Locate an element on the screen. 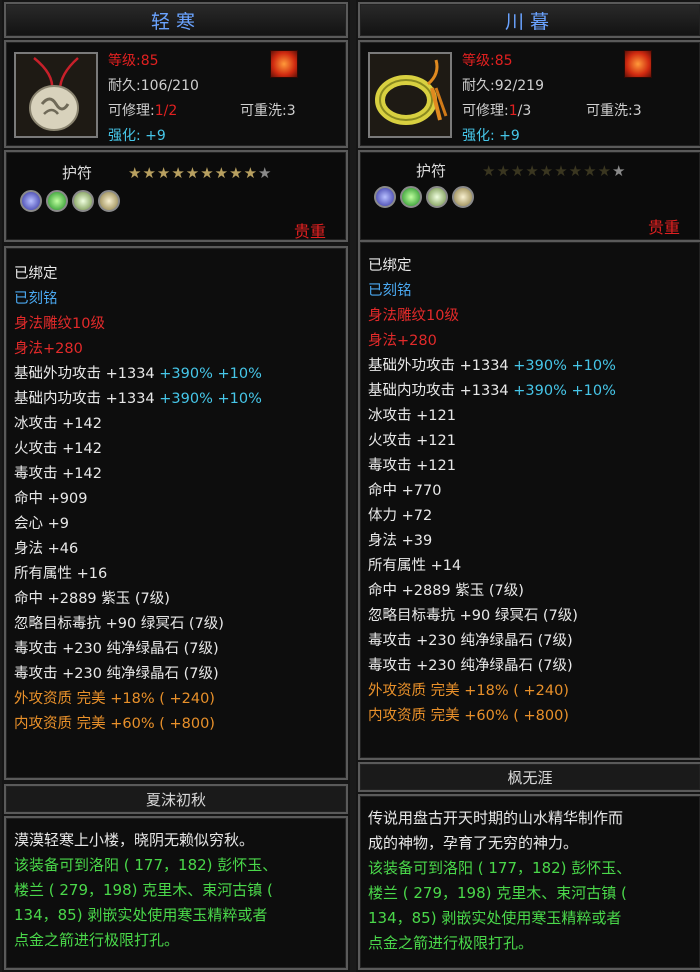  attribute-text: 会心 +9 is located at coordinates (41, 524).